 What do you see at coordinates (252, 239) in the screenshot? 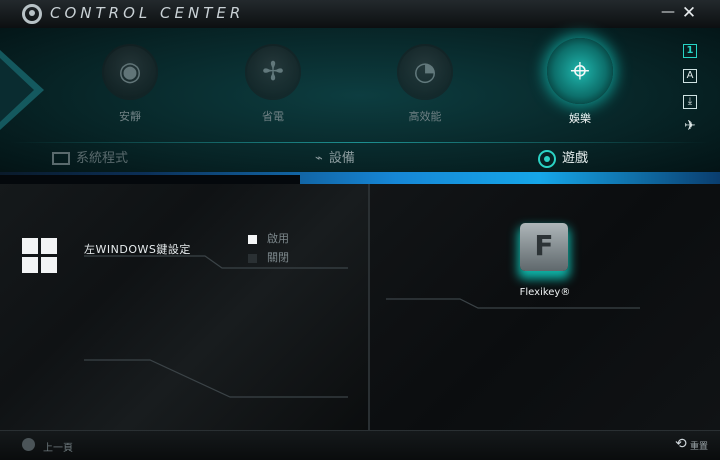
I see `enable-checkbox` at bounding box center [252, 239].